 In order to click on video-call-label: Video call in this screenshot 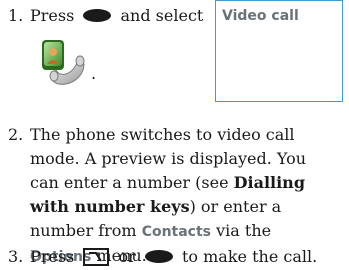, I will do `click(260, 16)`.